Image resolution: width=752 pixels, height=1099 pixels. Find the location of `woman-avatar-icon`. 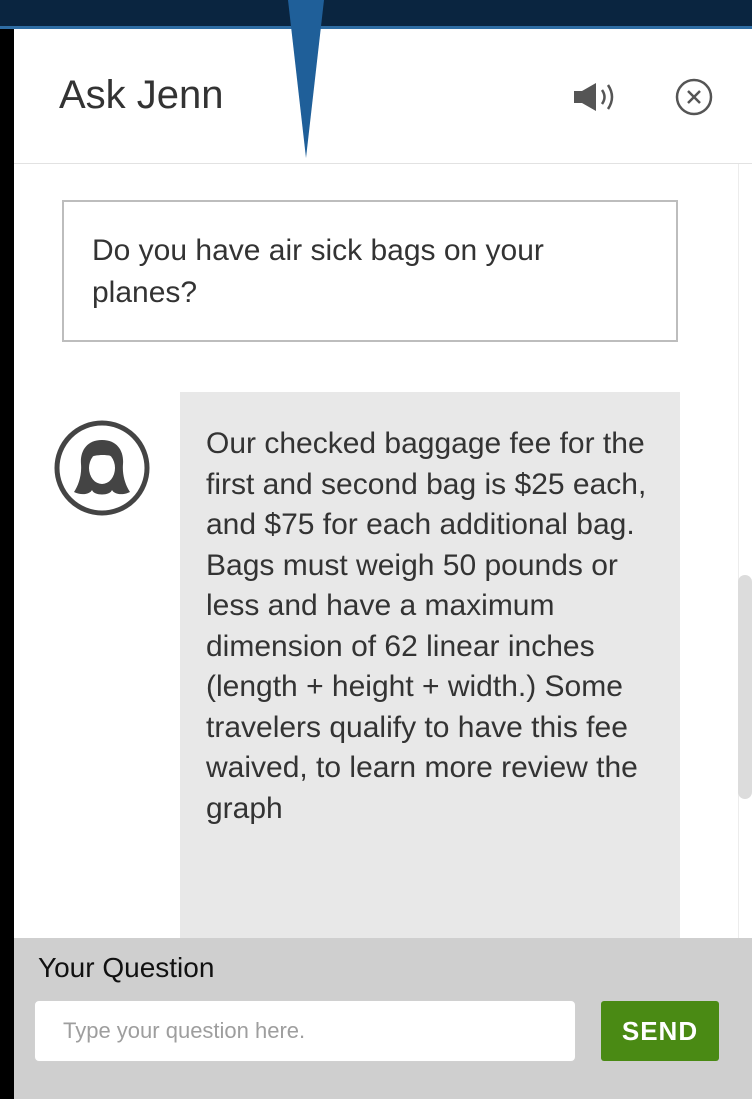

woman-avatar-icon is located at coordinates (102, 468).